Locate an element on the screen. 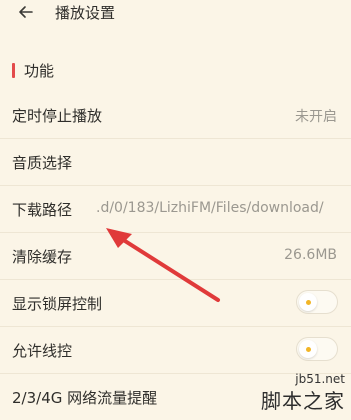 Image resolution: width=351 pixels, height=420 pixels. wire-control-toggle is located at coordinates (317, 349).